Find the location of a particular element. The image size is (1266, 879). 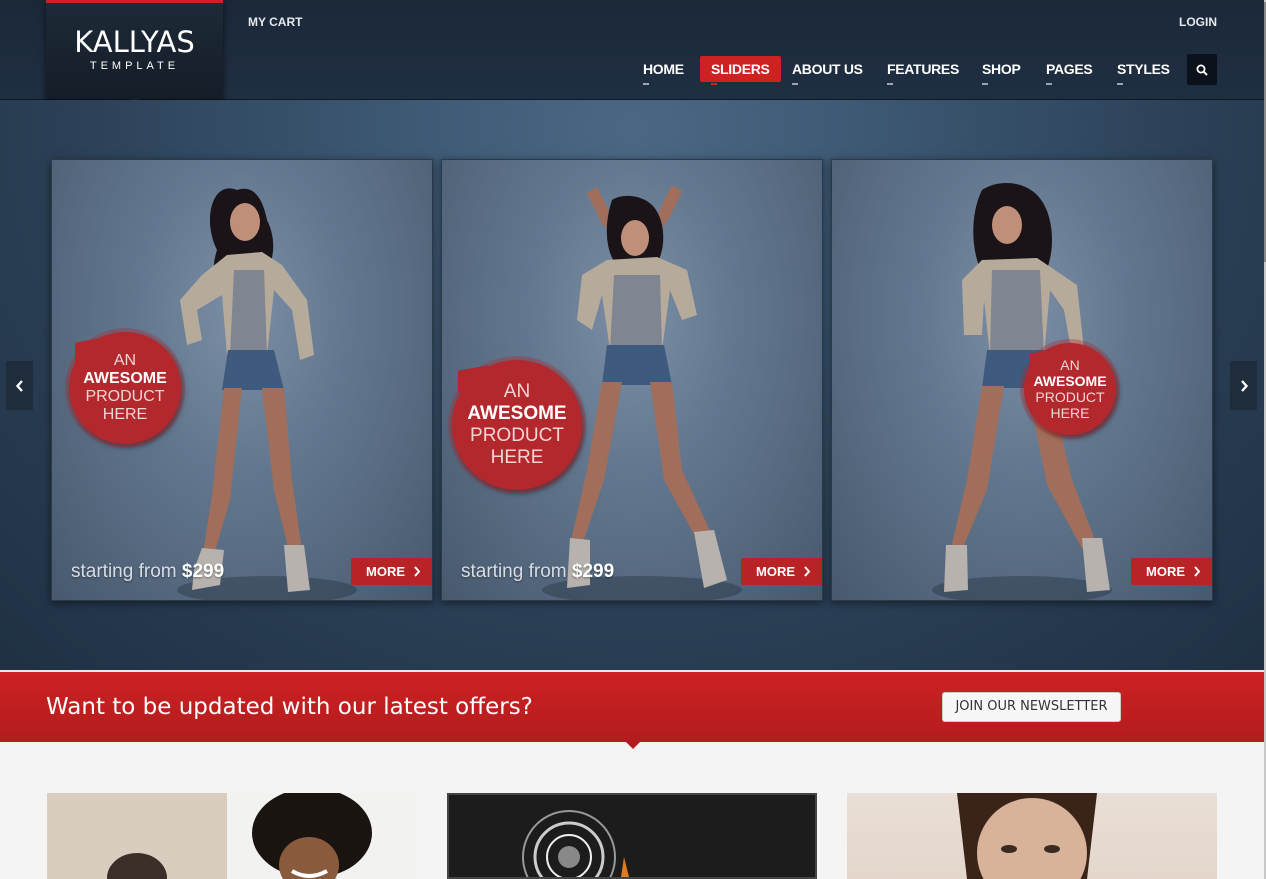

nav-home: HOME is located at coordinates (663, 70).